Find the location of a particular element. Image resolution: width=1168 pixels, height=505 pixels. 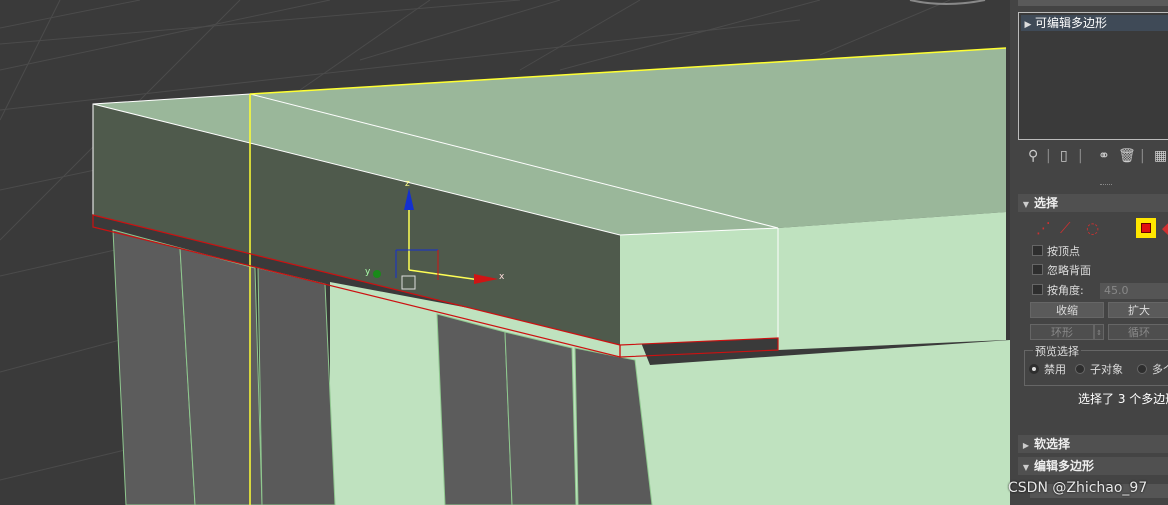

expand-triangle-icon: ▶ is located at coordinates (1028, 25).